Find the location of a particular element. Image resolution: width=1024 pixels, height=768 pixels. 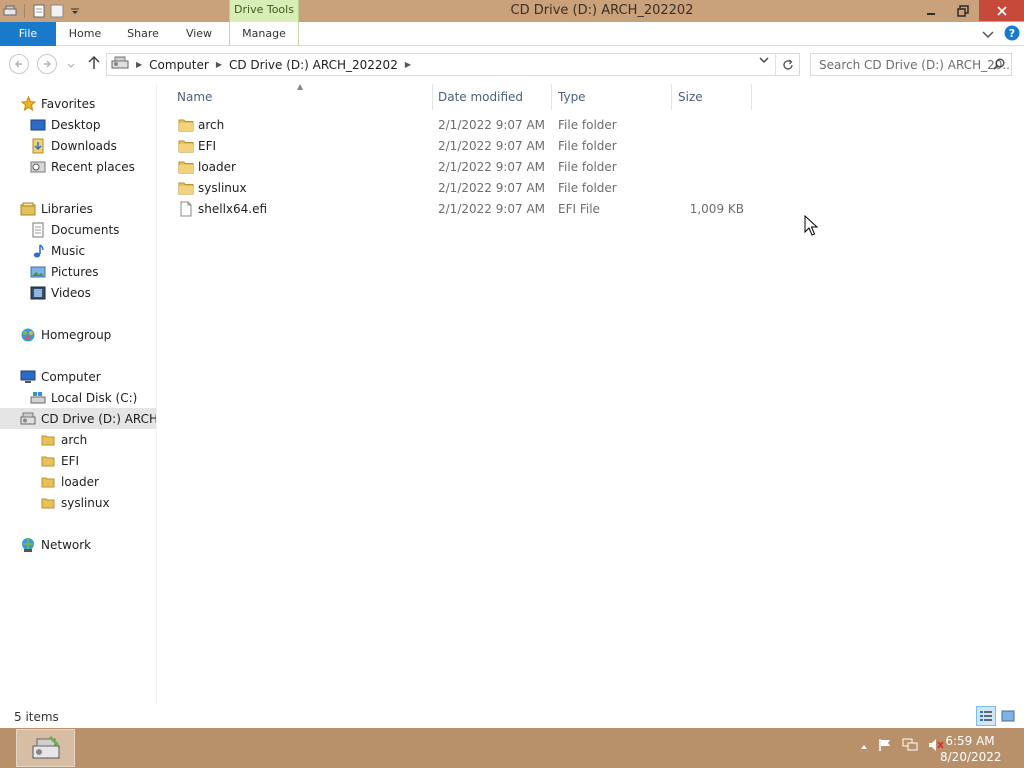

restore-button is located at coordinates (963, 10).